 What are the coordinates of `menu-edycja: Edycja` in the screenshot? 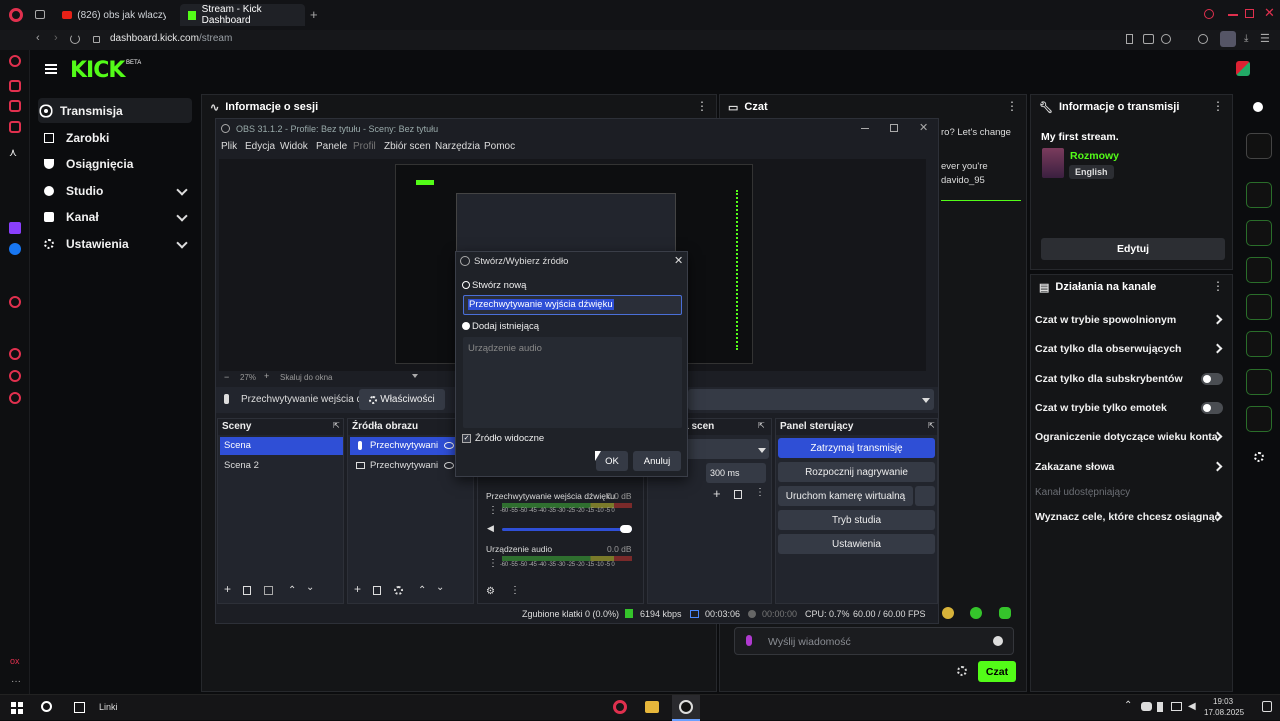 It's located at (260, 146).